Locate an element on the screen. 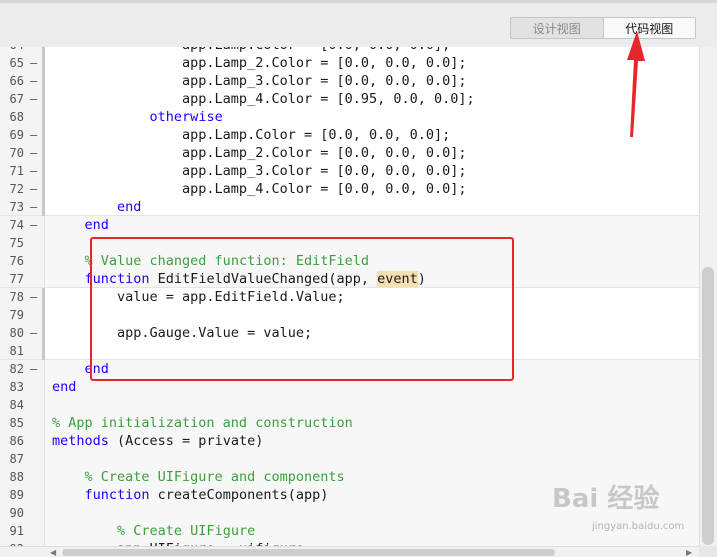 The width and height of the screenshot is (717, 557). line-number: 64 is located at coordinates (12, 50).